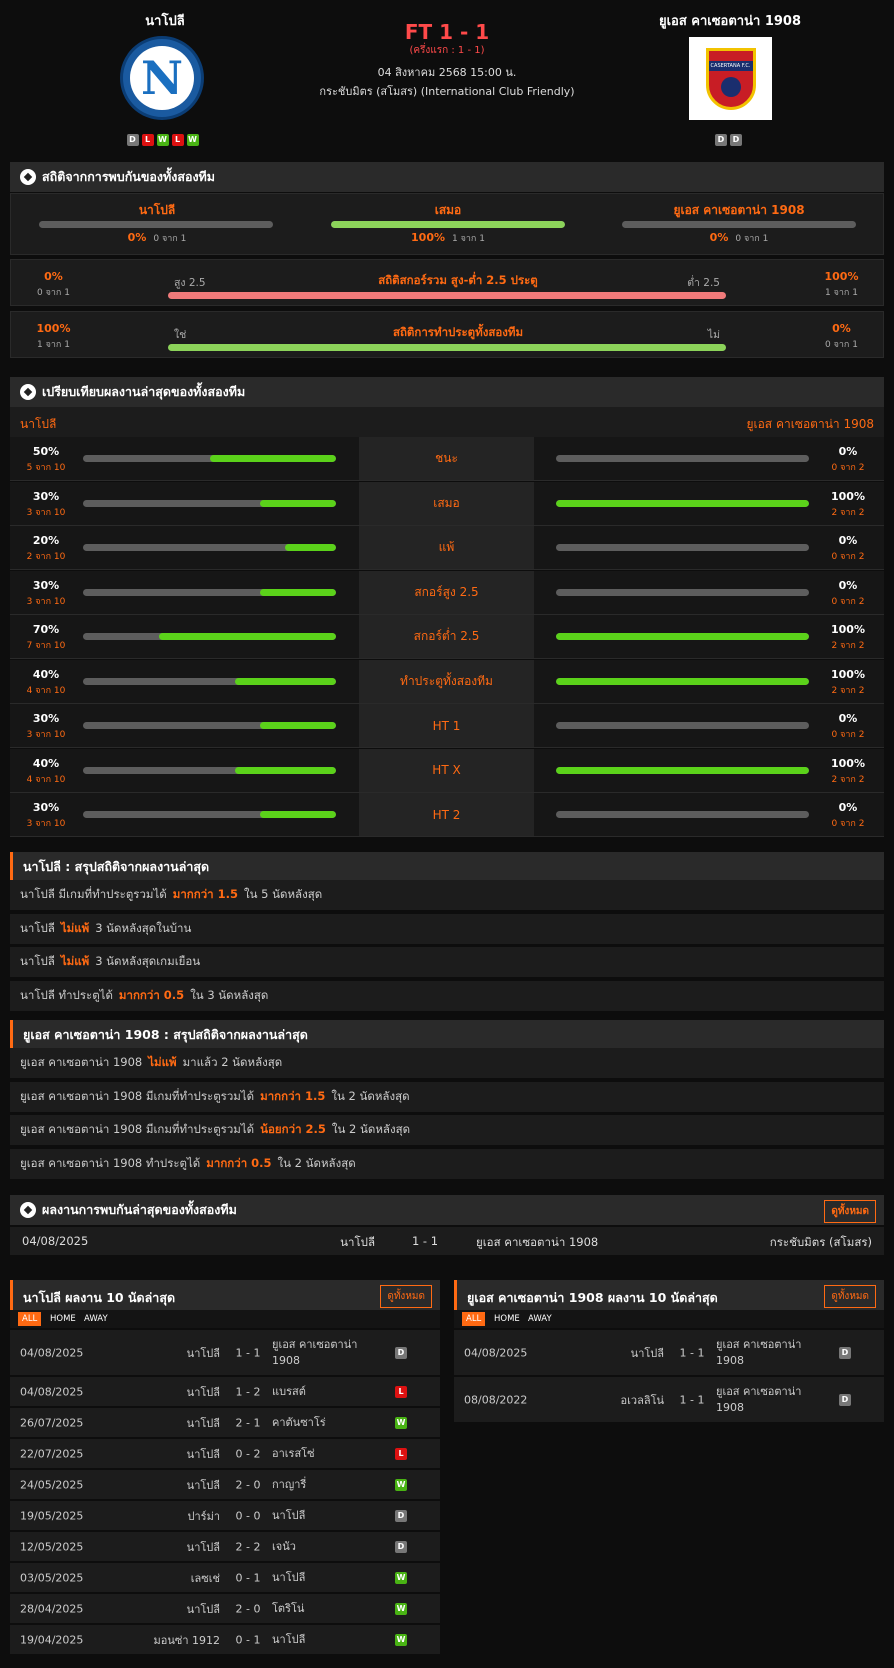  I want to click on home-team-name: นาโปลี, so click(165, 20).